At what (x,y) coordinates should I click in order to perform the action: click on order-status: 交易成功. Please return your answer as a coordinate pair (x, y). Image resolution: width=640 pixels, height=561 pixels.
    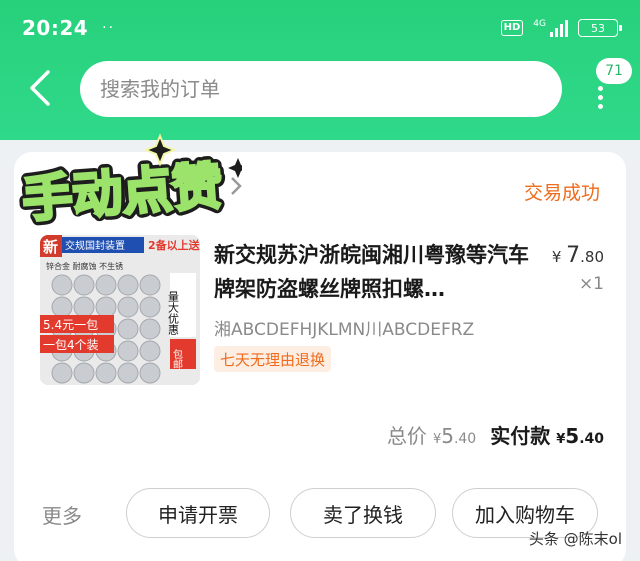
    Looking at the image, I should click on (561, 193).